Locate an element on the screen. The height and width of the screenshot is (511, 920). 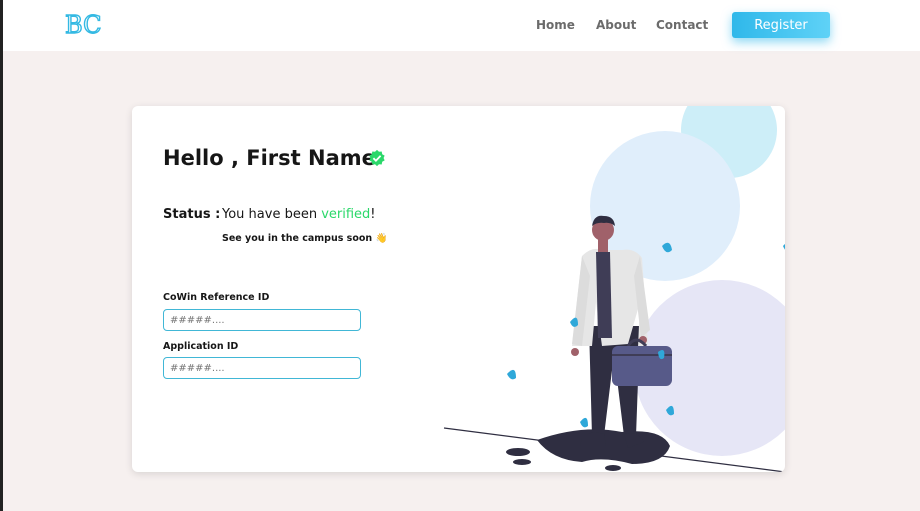
nav-contact-link: Contact is located at coordinates (682, 25).